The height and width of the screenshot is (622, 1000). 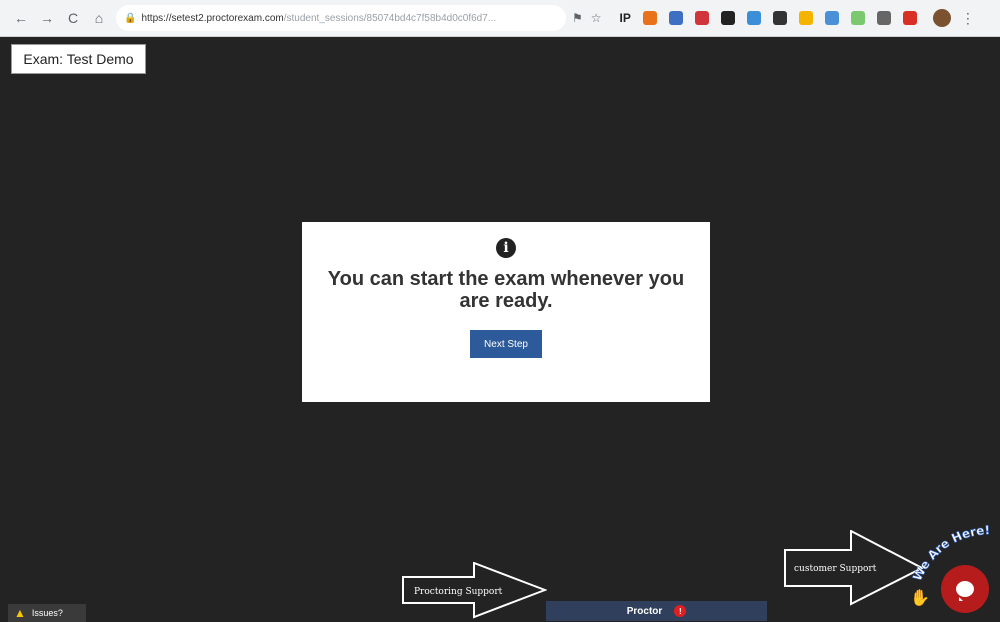 What do you see at coordinates (625, 18) in the screenshot?
I see `extension-icon: IP` at bounding box center [625, 18].